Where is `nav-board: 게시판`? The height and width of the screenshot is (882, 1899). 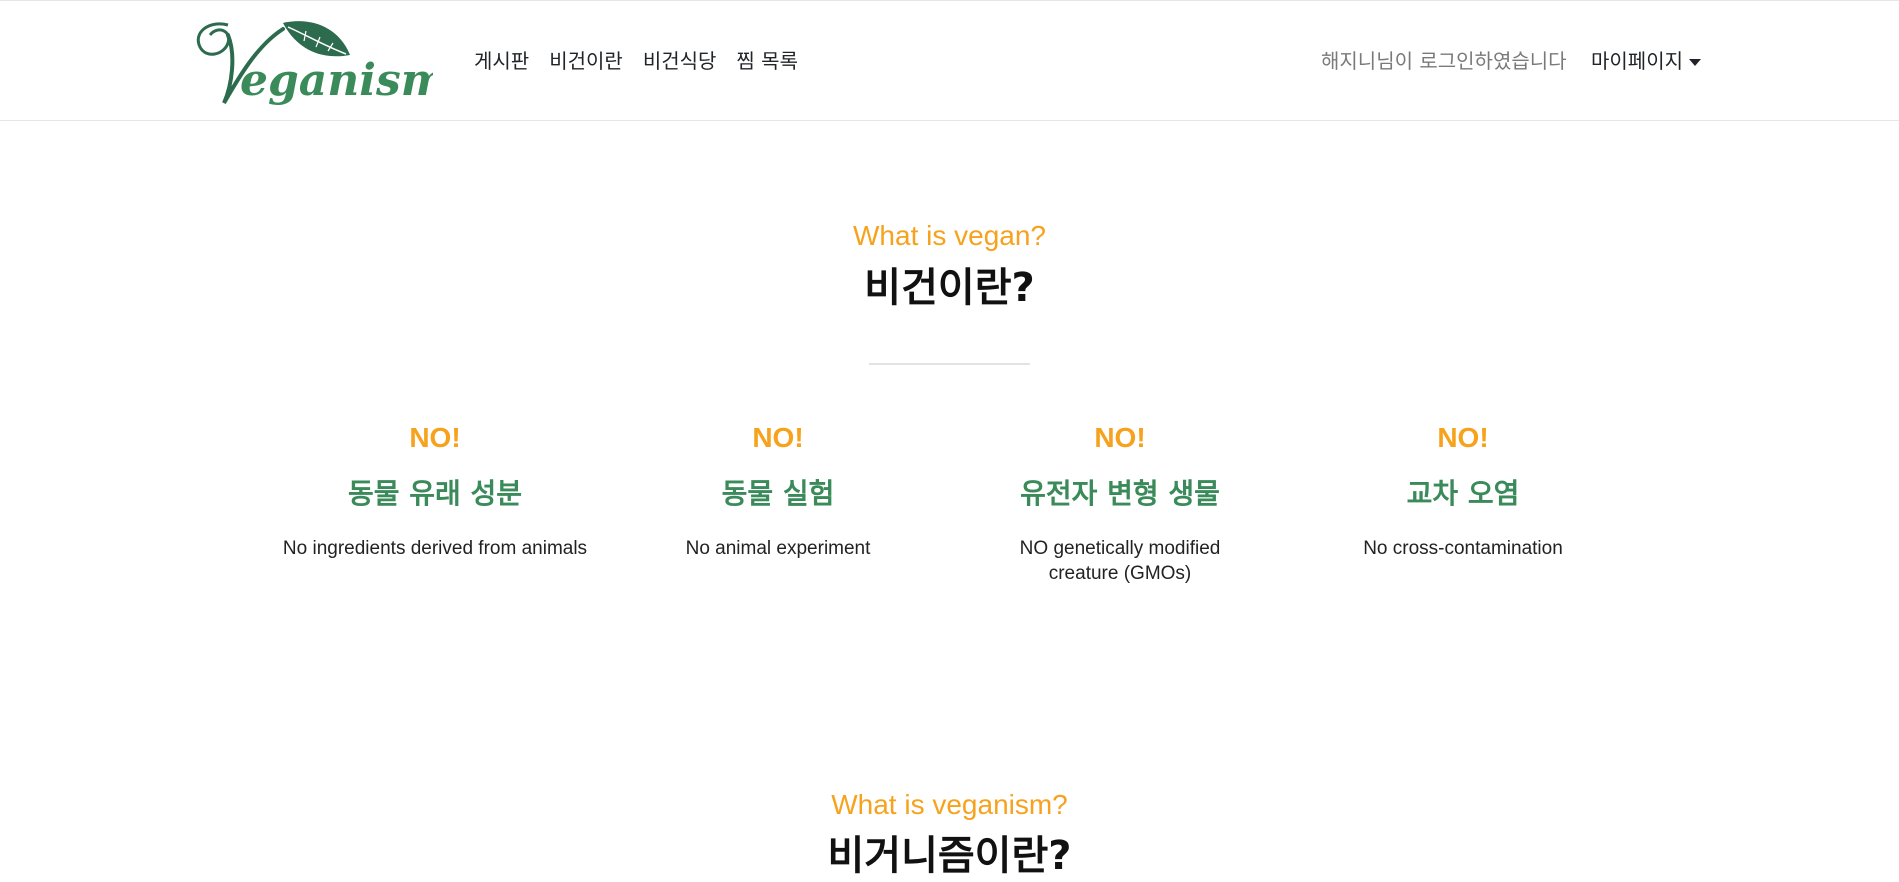 nav-board: 게시판 is located at coordinates (501, 61).